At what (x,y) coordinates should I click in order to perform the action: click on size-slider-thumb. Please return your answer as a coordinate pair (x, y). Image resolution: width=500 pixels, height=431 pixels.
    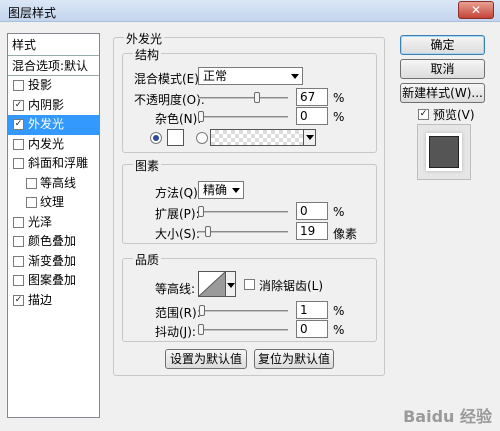
    Looking at the image, I should click on (208, 231).